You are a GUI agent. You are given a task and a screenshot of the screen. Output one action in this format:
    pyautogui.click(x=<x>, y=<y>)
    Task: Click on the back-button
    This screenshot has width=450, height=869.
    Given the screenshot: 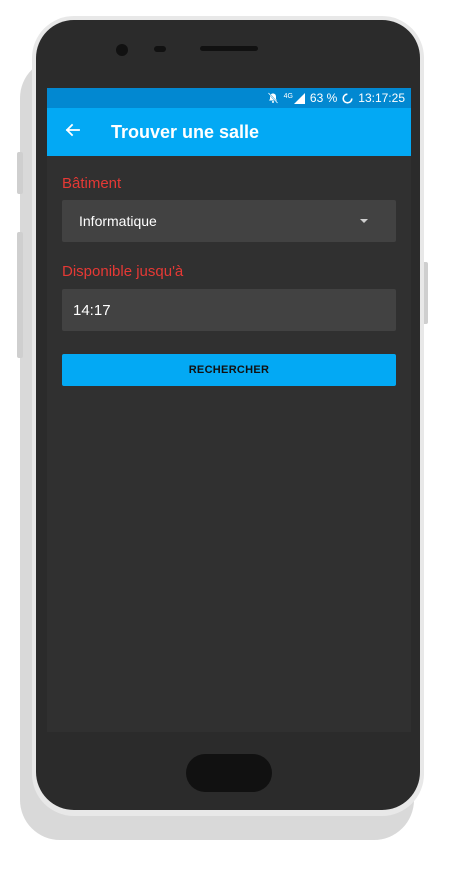 What is the action you would take?
    pyautogui.click(x=72, y=132)
    